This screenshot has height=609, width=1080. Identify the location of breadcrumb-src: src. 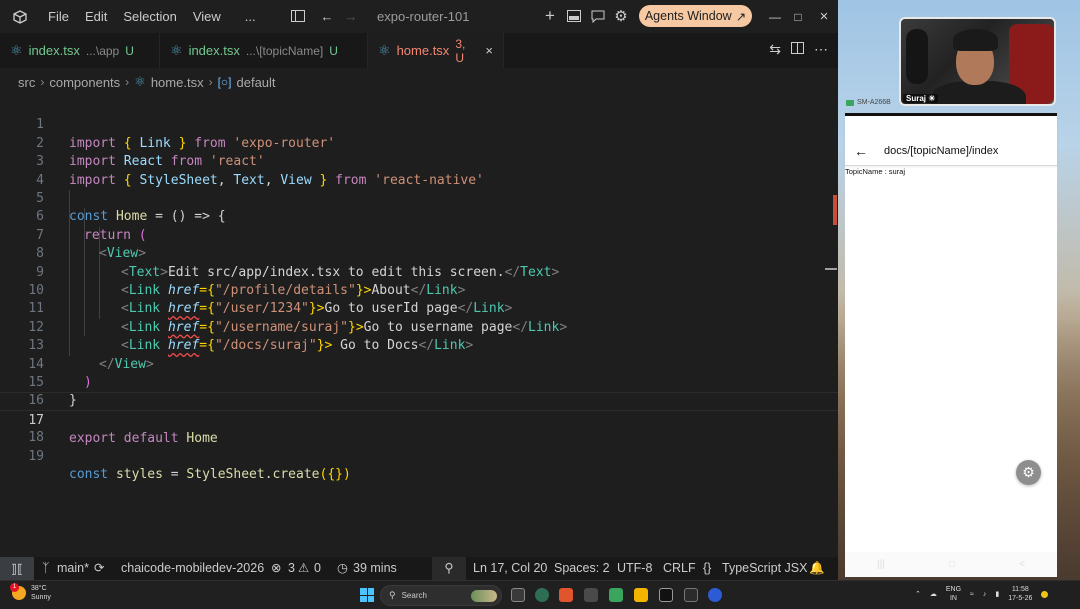
(26, 82).